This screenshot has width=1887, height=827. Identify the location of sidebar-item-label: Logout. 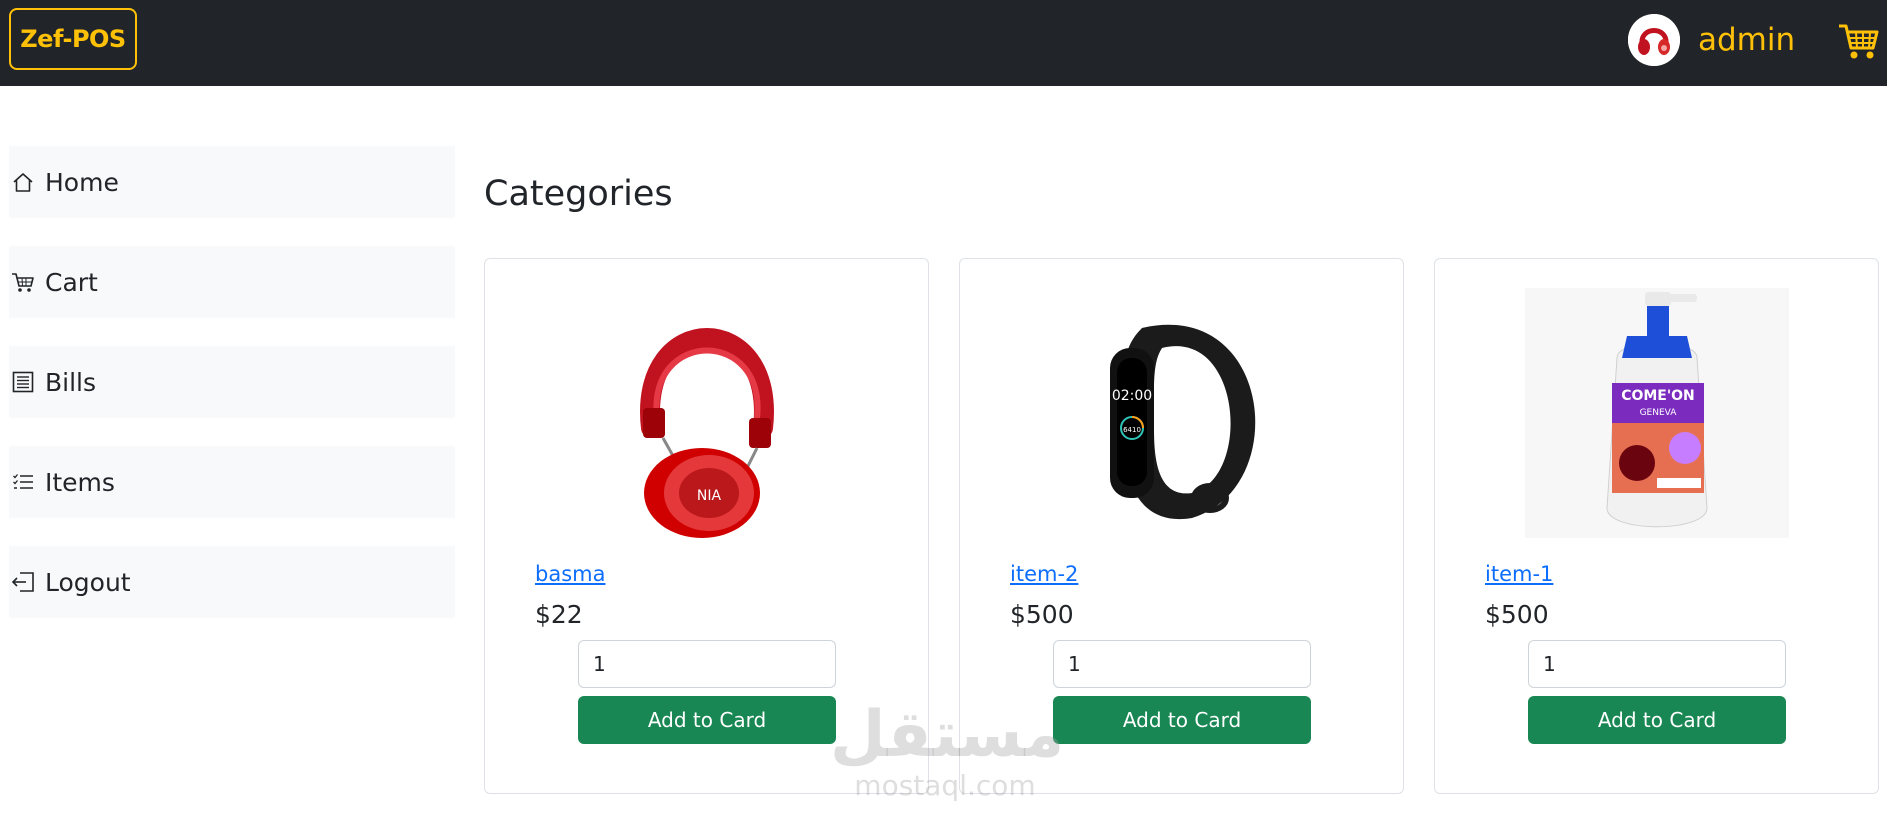
(88, 582).